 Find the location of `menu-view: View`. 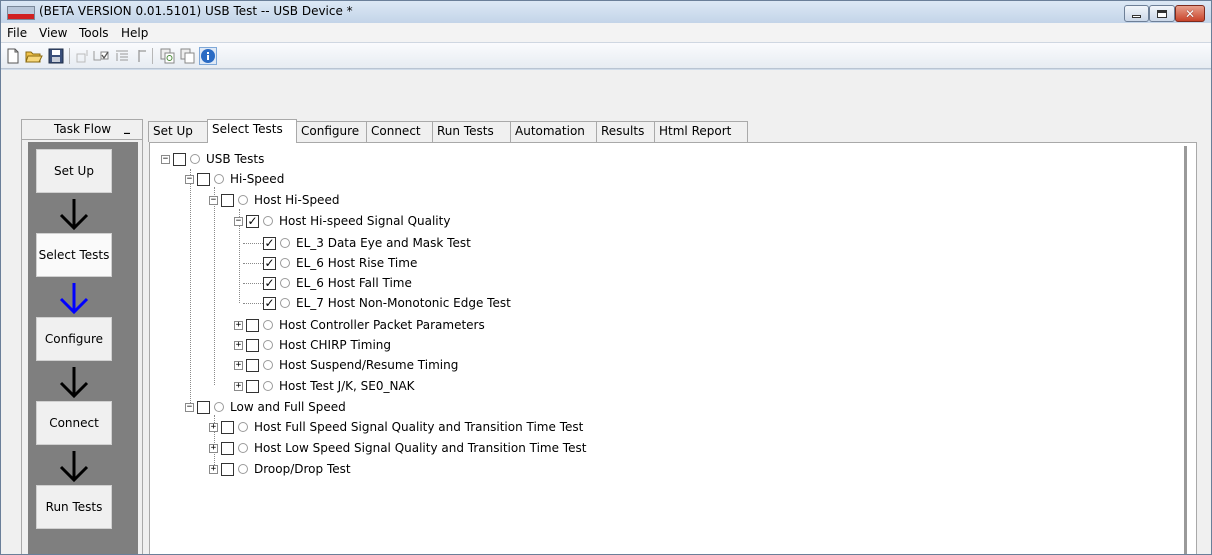

menu-view: View is located at coordinates (53, 33).